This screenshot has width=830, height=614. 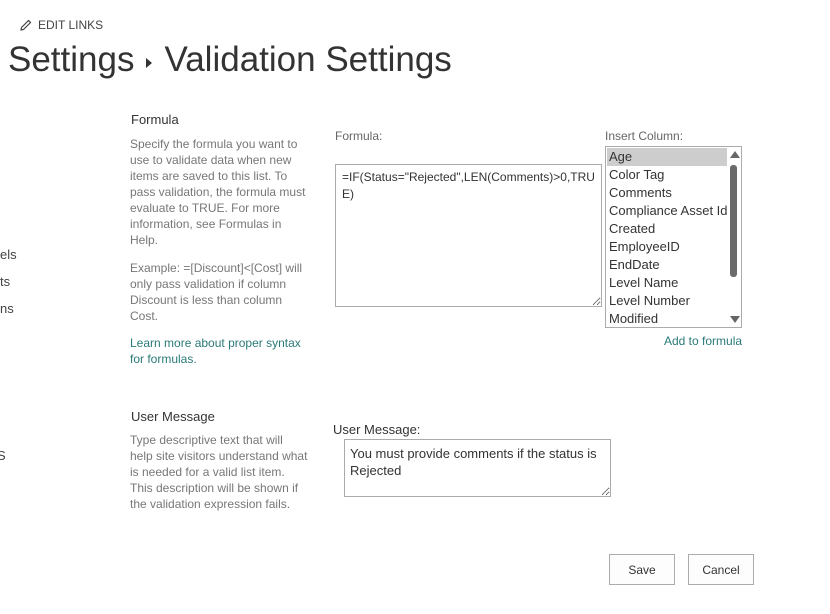 What do you see at coordinates (173, 416) in the screenshot?
I see `user-message-section-title: User Message` at bounding box center [173, 416].